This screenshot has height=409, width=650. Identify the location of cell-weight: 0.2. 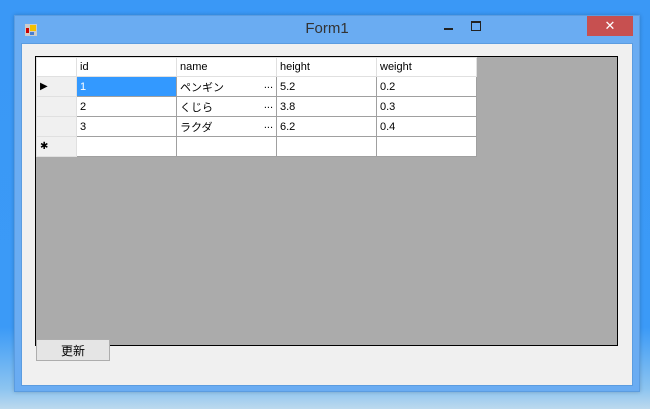
(426, 86).